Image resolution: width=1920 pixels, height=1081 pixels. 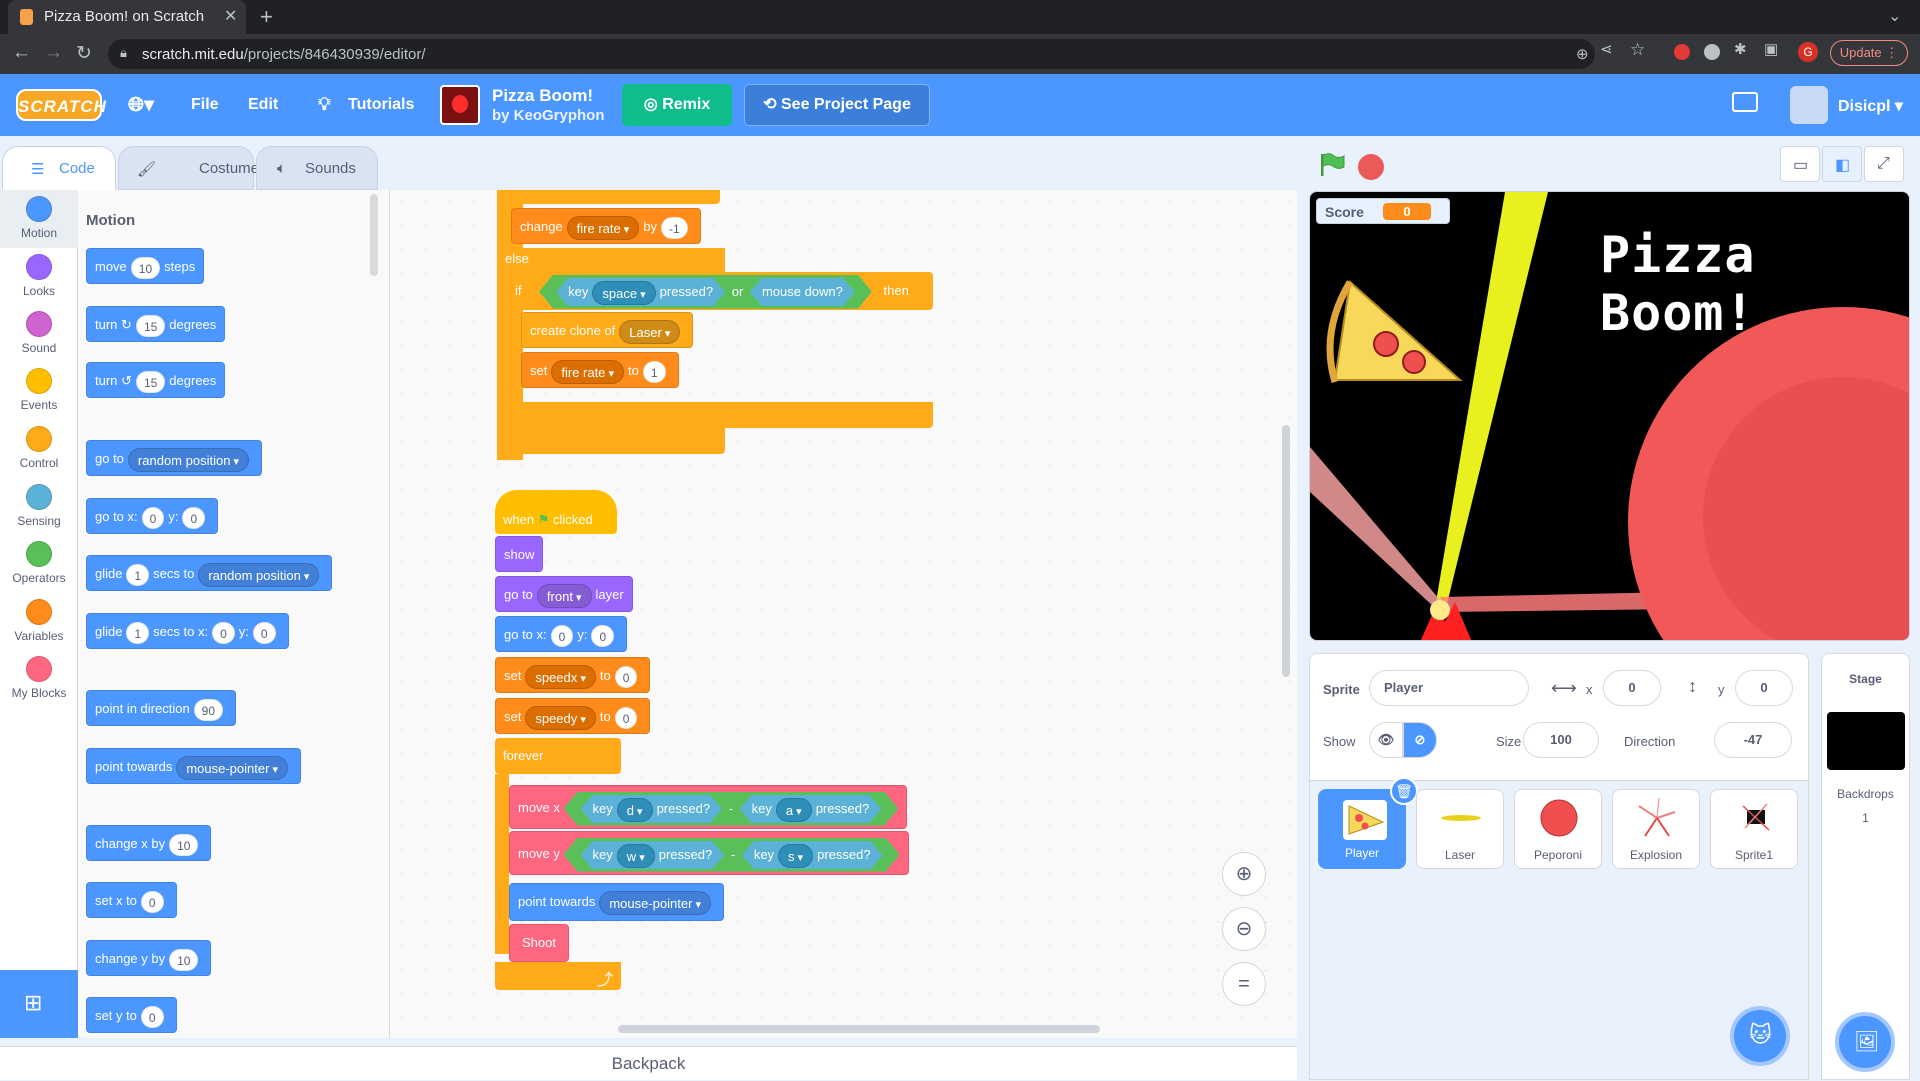 What do you see at coordinates (560, 676) in the screenshot?
I see `block-dropdown: speedx` at bounding box center [560, 676].